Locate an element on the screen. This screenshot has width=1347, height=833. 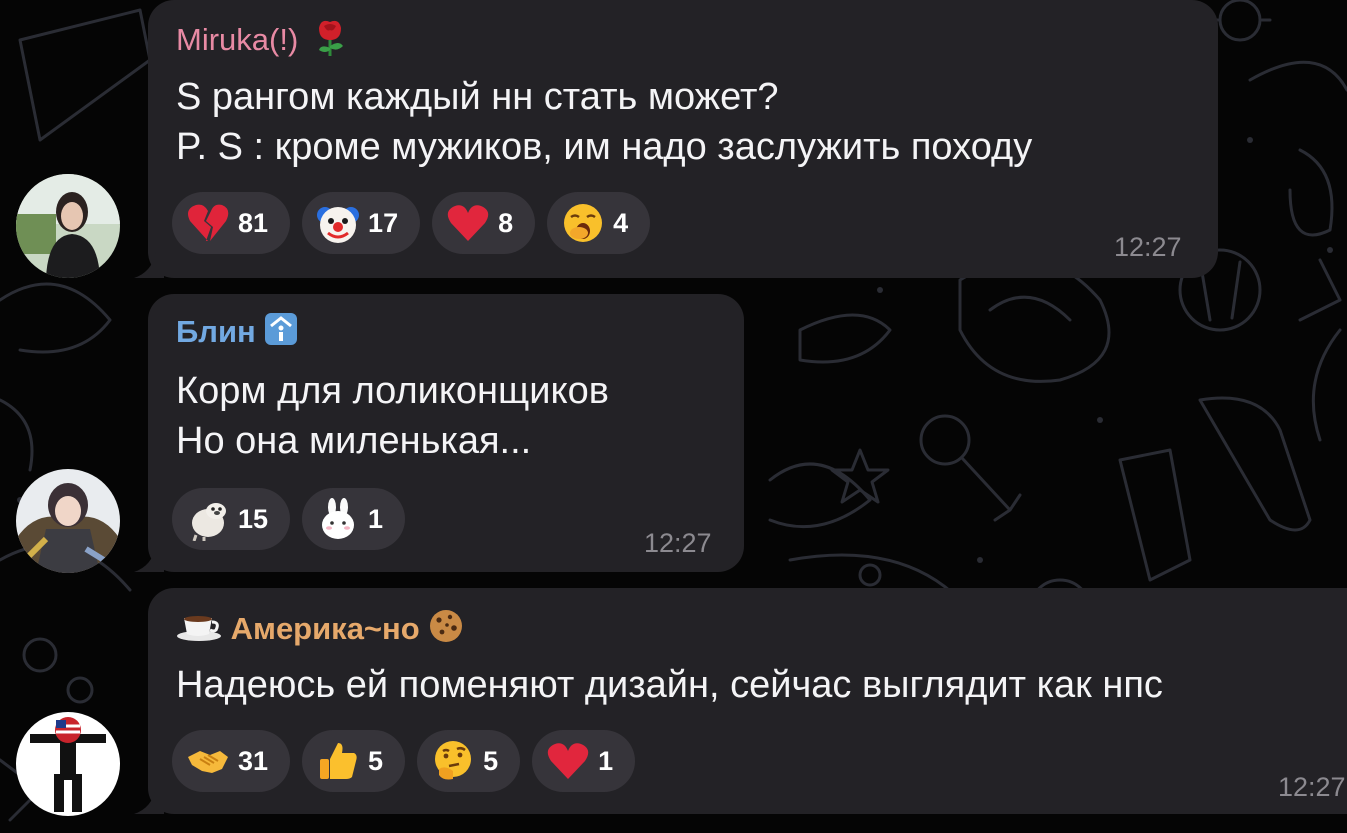
clown-face-icon is located at coordinates (338, 223).